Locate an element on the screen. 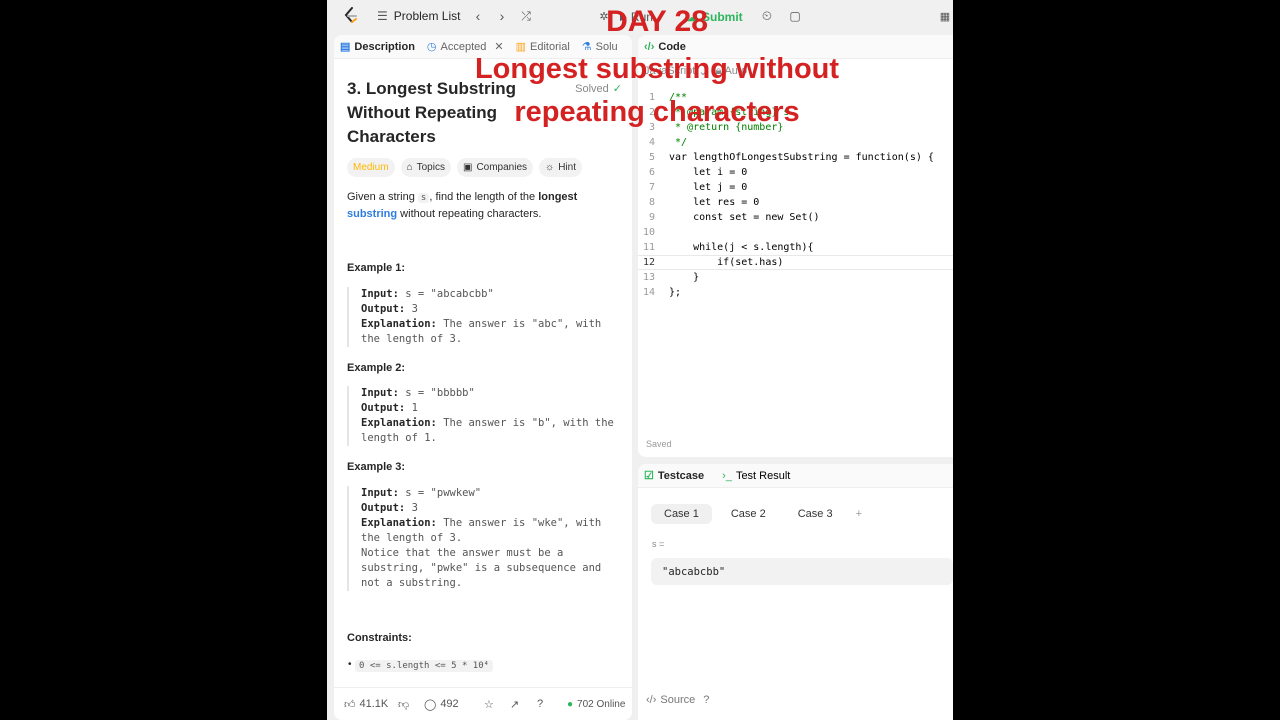  thumbs-up-icon: 👍︎ is located at coordinates (350, 704).